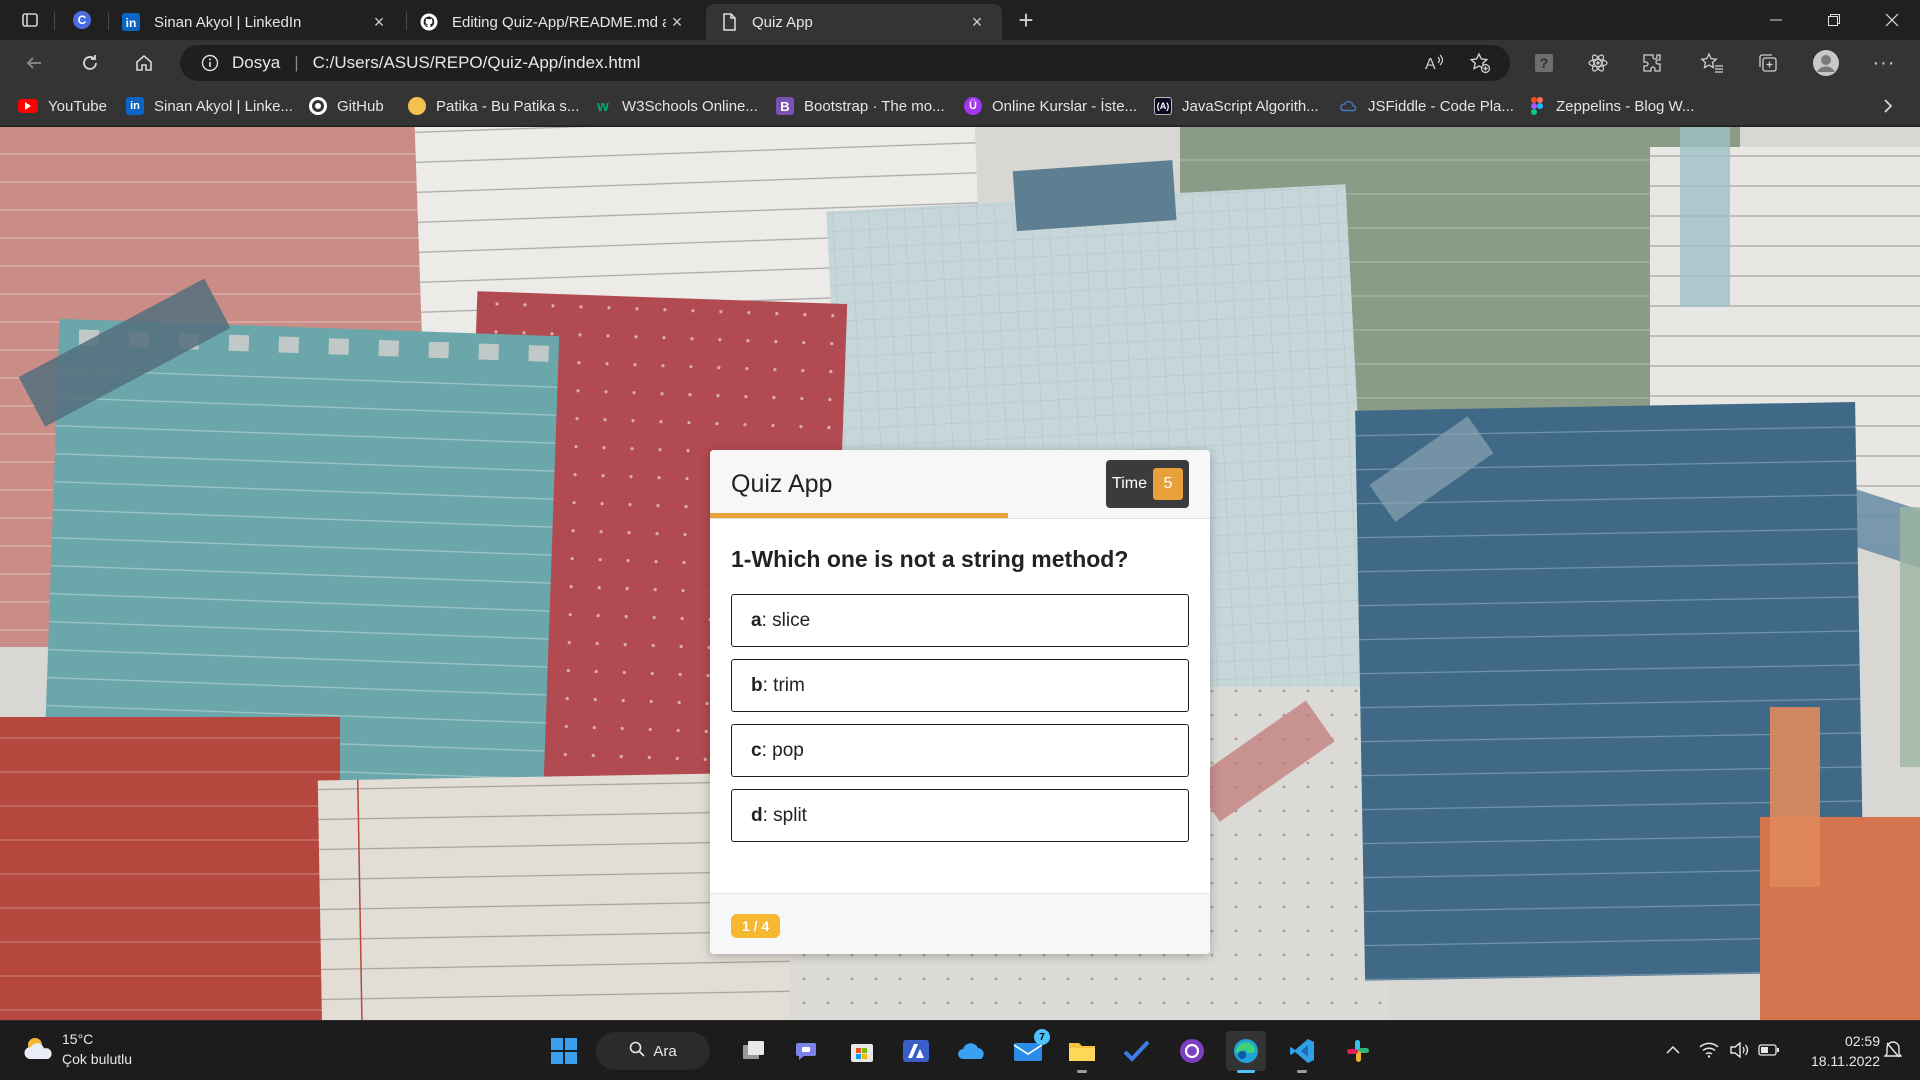 This screenshot has width=1920, height=1080. Describe the element at coordinates (360, 106) in the screenshot. I see `bookmark-label: GitHub` at that location.